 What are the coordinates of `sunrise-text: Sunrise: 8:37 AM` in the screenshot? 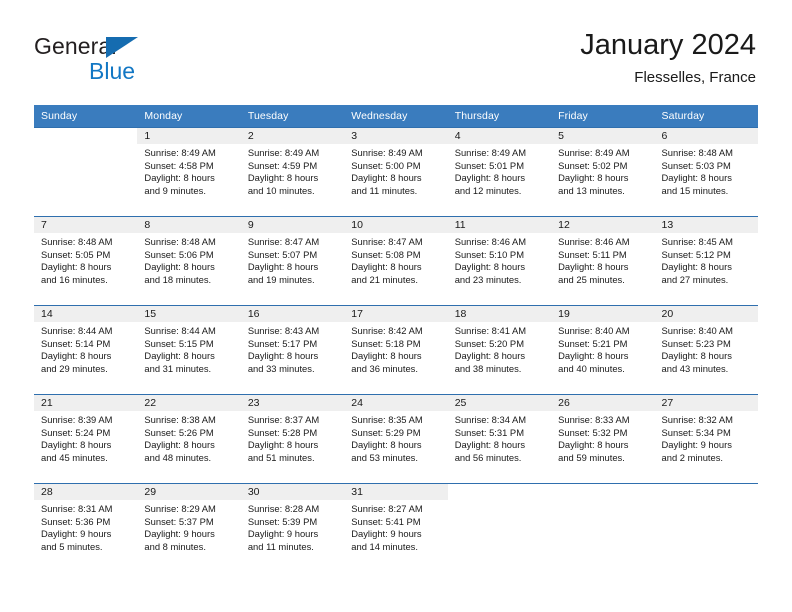 It's located at (283, 419).